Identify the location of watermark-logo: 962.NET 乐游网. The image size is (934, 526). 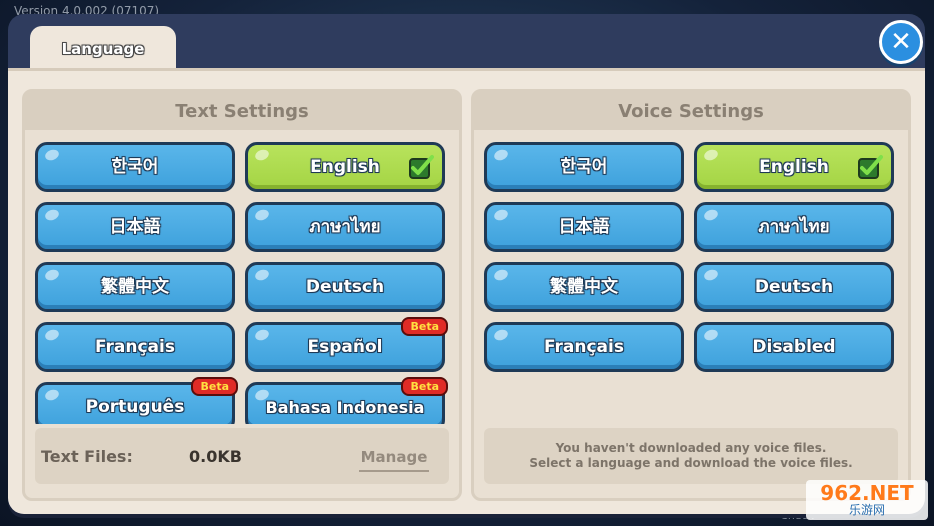
(867, 500).